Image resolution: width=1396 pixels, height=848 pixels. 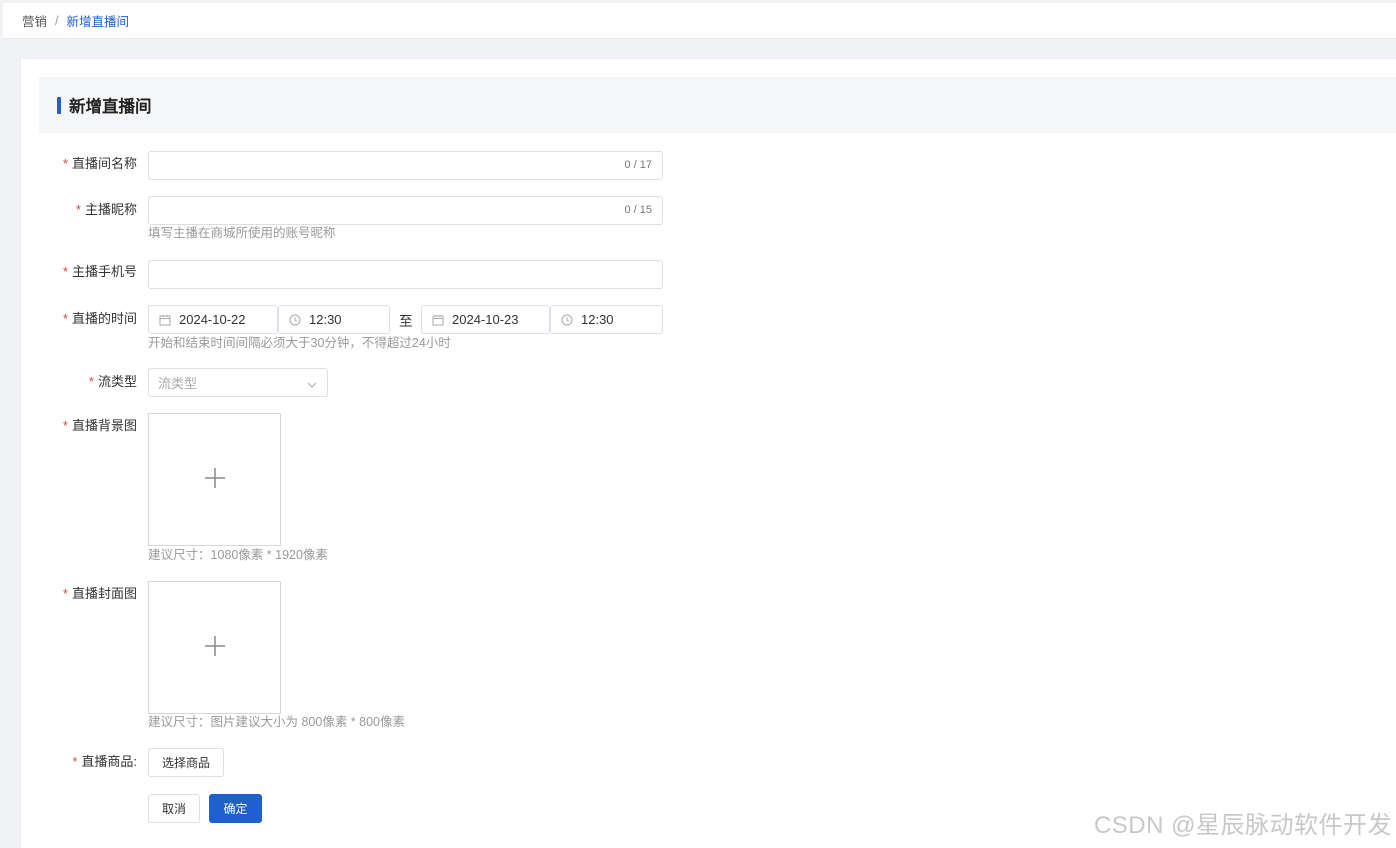 I want to click on section-title: 新增直播间, so click(x=110, y=107).